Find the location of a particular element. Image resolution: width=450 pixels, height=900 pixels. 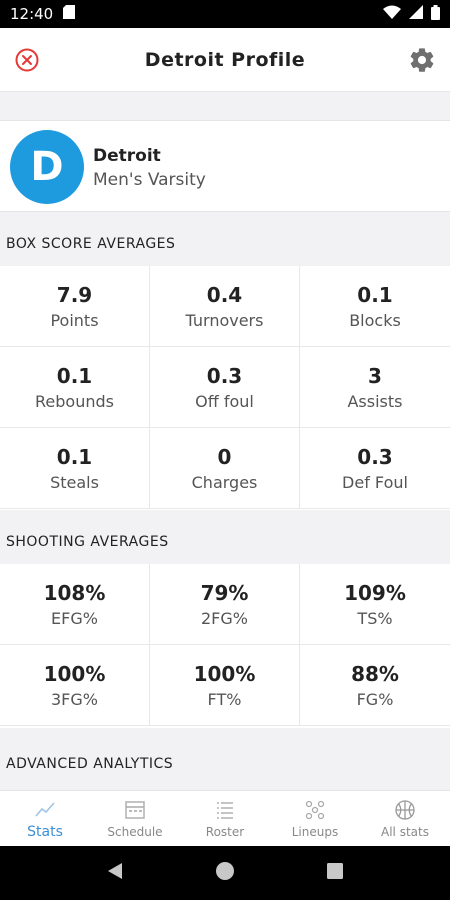

stat-label: 2FG% is located at coordinates (224, 618).